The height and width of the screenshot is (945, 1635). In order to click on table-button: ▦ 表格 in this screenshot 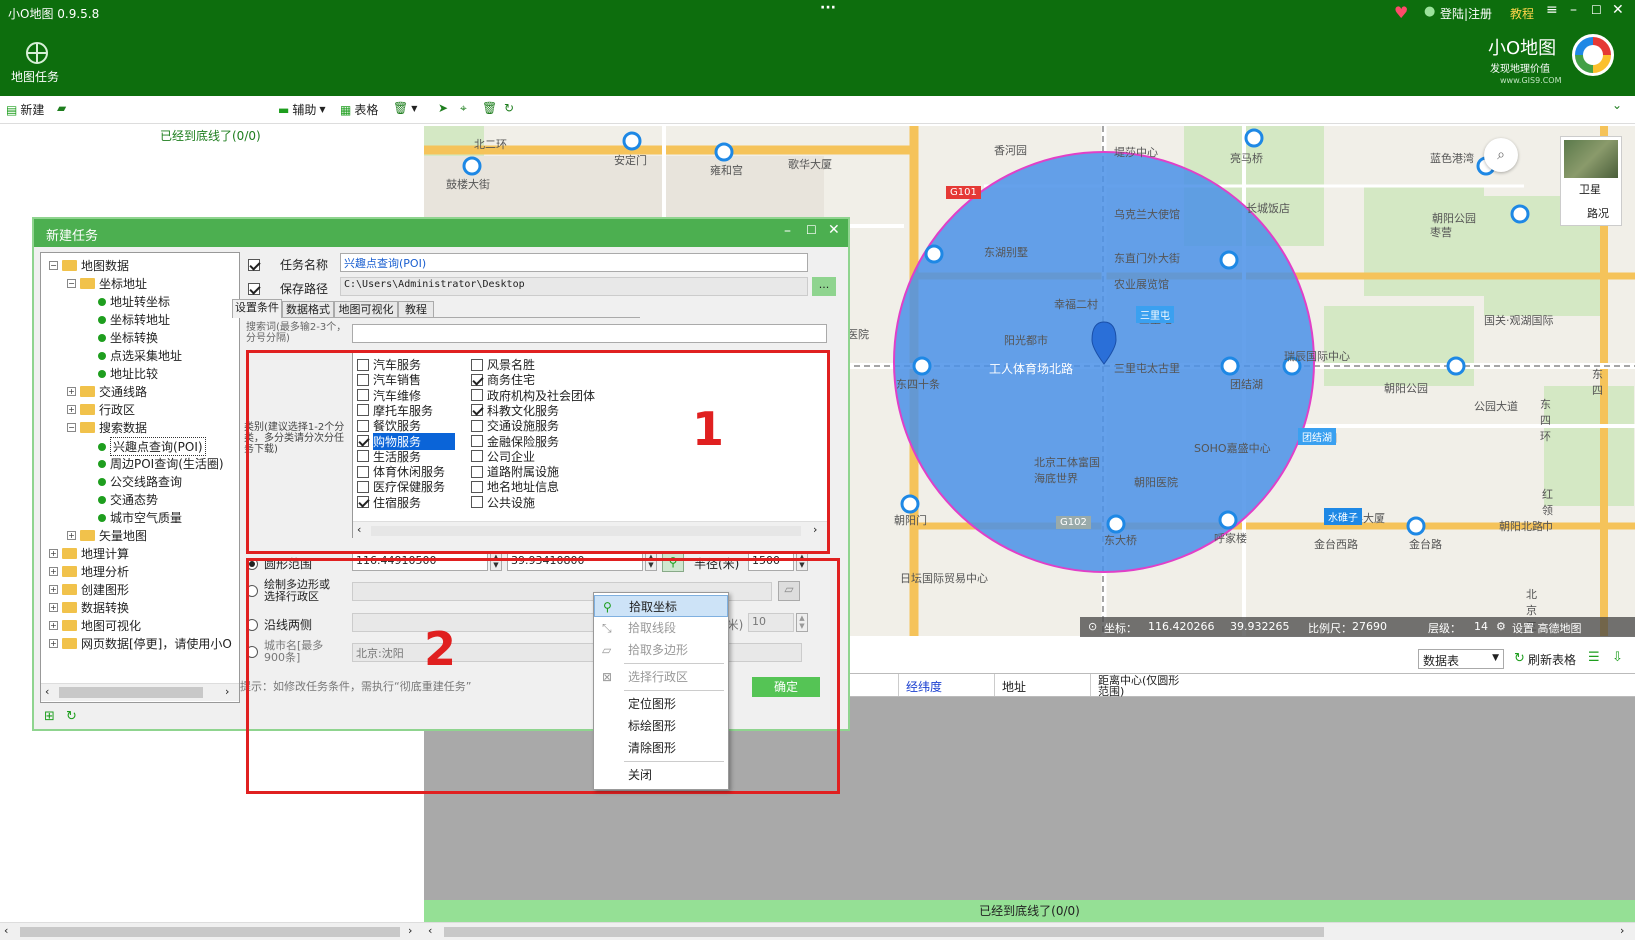, I will do `click(359, 109)`.